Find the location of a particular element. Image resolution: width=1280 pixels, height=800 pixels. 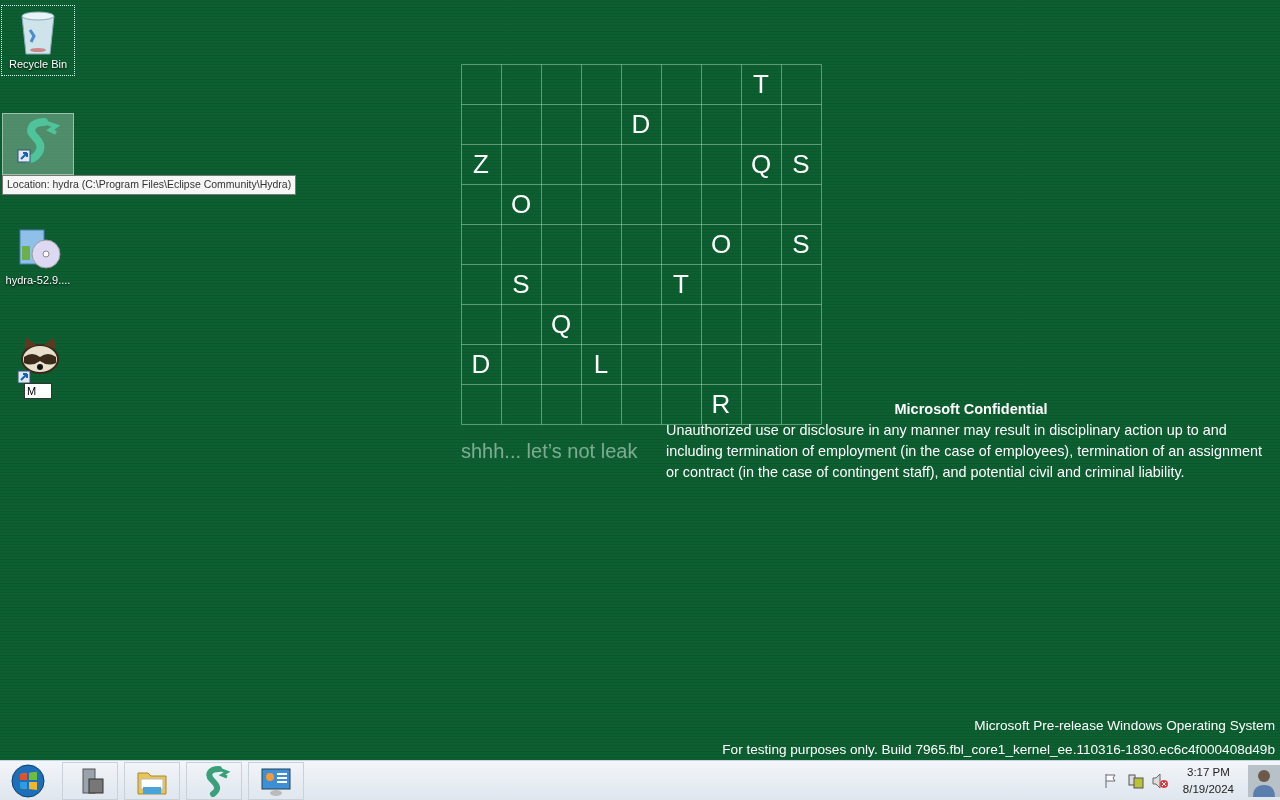

grid-letter: Z is located at coordinates (481, 164).